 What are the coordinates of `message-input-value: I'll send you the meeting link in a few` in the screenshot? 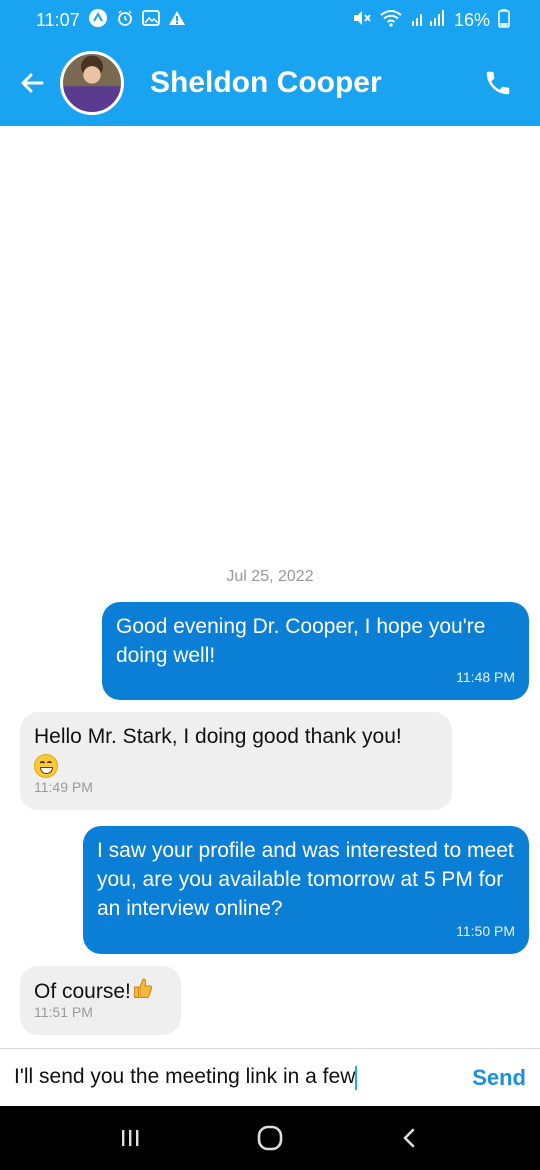 It's located at (185, 1077).